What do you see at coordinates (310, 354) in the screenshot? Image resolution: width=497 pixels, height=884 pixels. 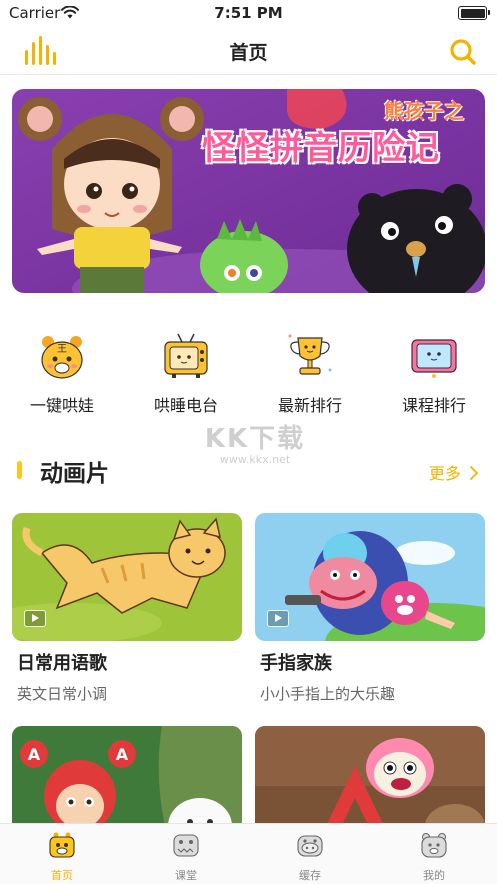 I see `trophy-icon` at bounding box center [310, 354].